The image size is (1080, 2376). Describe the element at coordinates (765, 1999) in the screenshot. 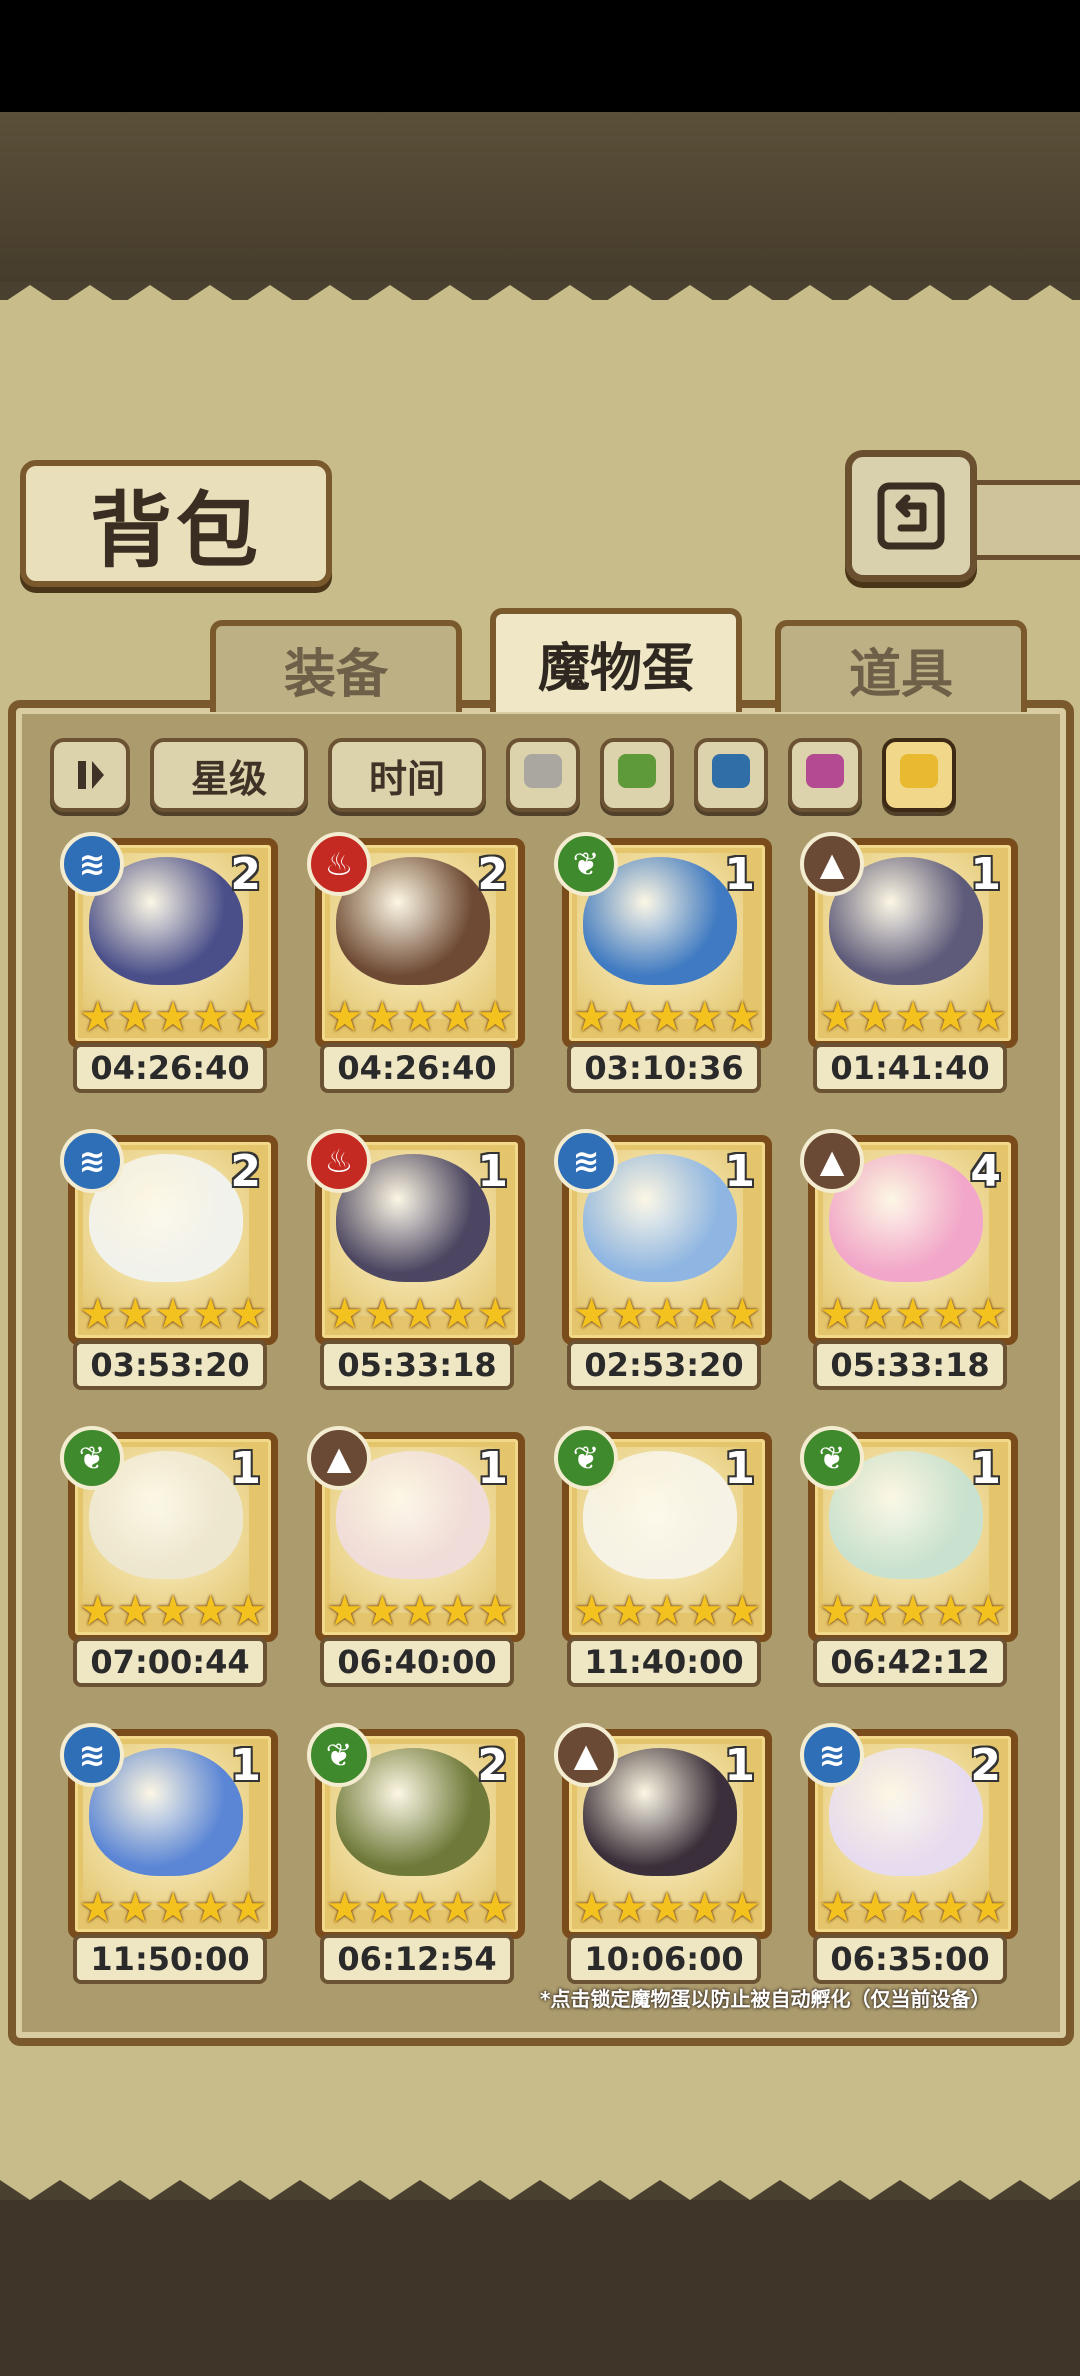

I see `lock-hint-text: *点击锁定魔物蛋以防止被自动孵化（仅当前设备）` at that location.